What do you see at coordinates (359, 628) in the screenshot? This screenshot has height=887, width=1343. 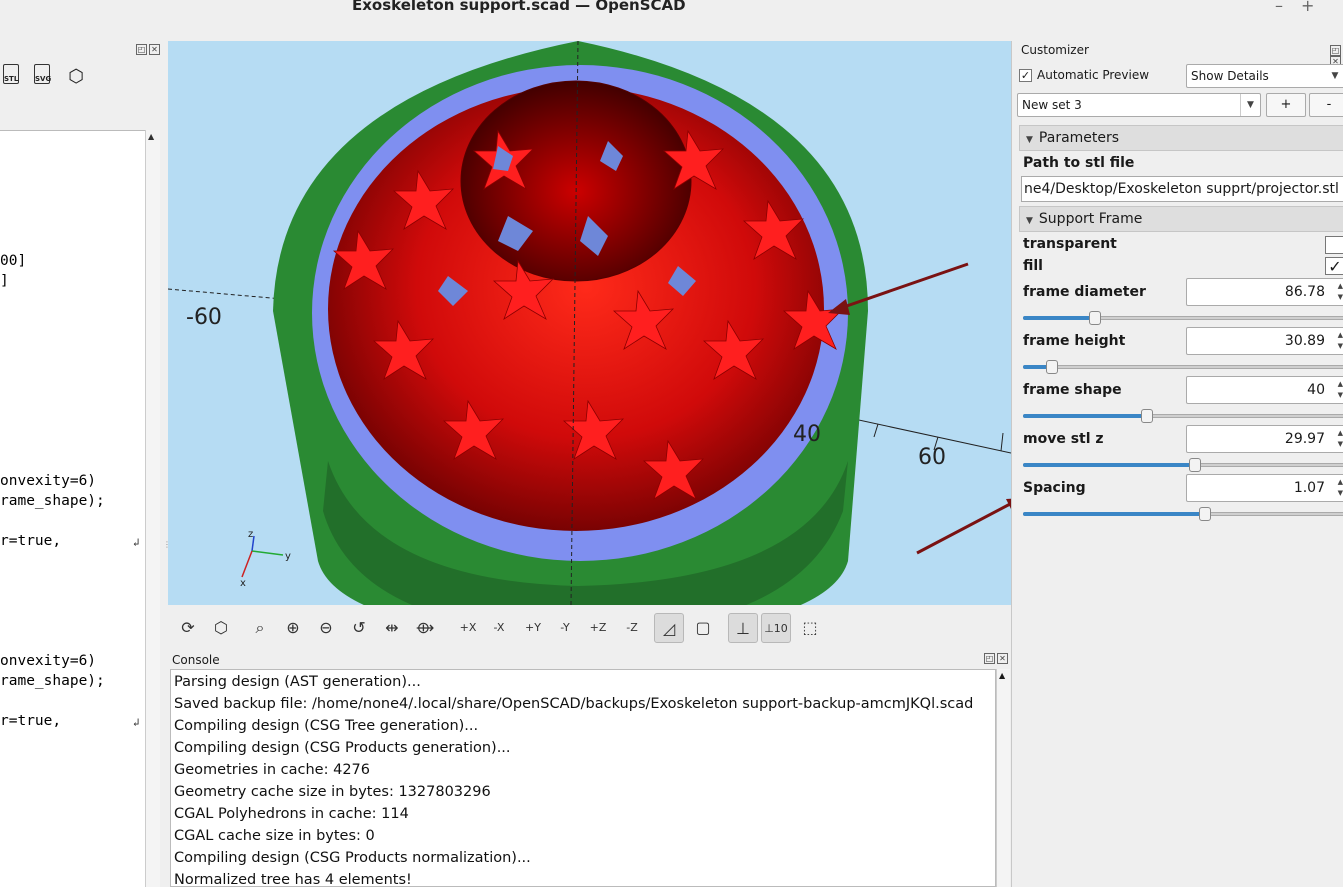 I see `reset-view-button: ↺` at bounding box center [359, 628].